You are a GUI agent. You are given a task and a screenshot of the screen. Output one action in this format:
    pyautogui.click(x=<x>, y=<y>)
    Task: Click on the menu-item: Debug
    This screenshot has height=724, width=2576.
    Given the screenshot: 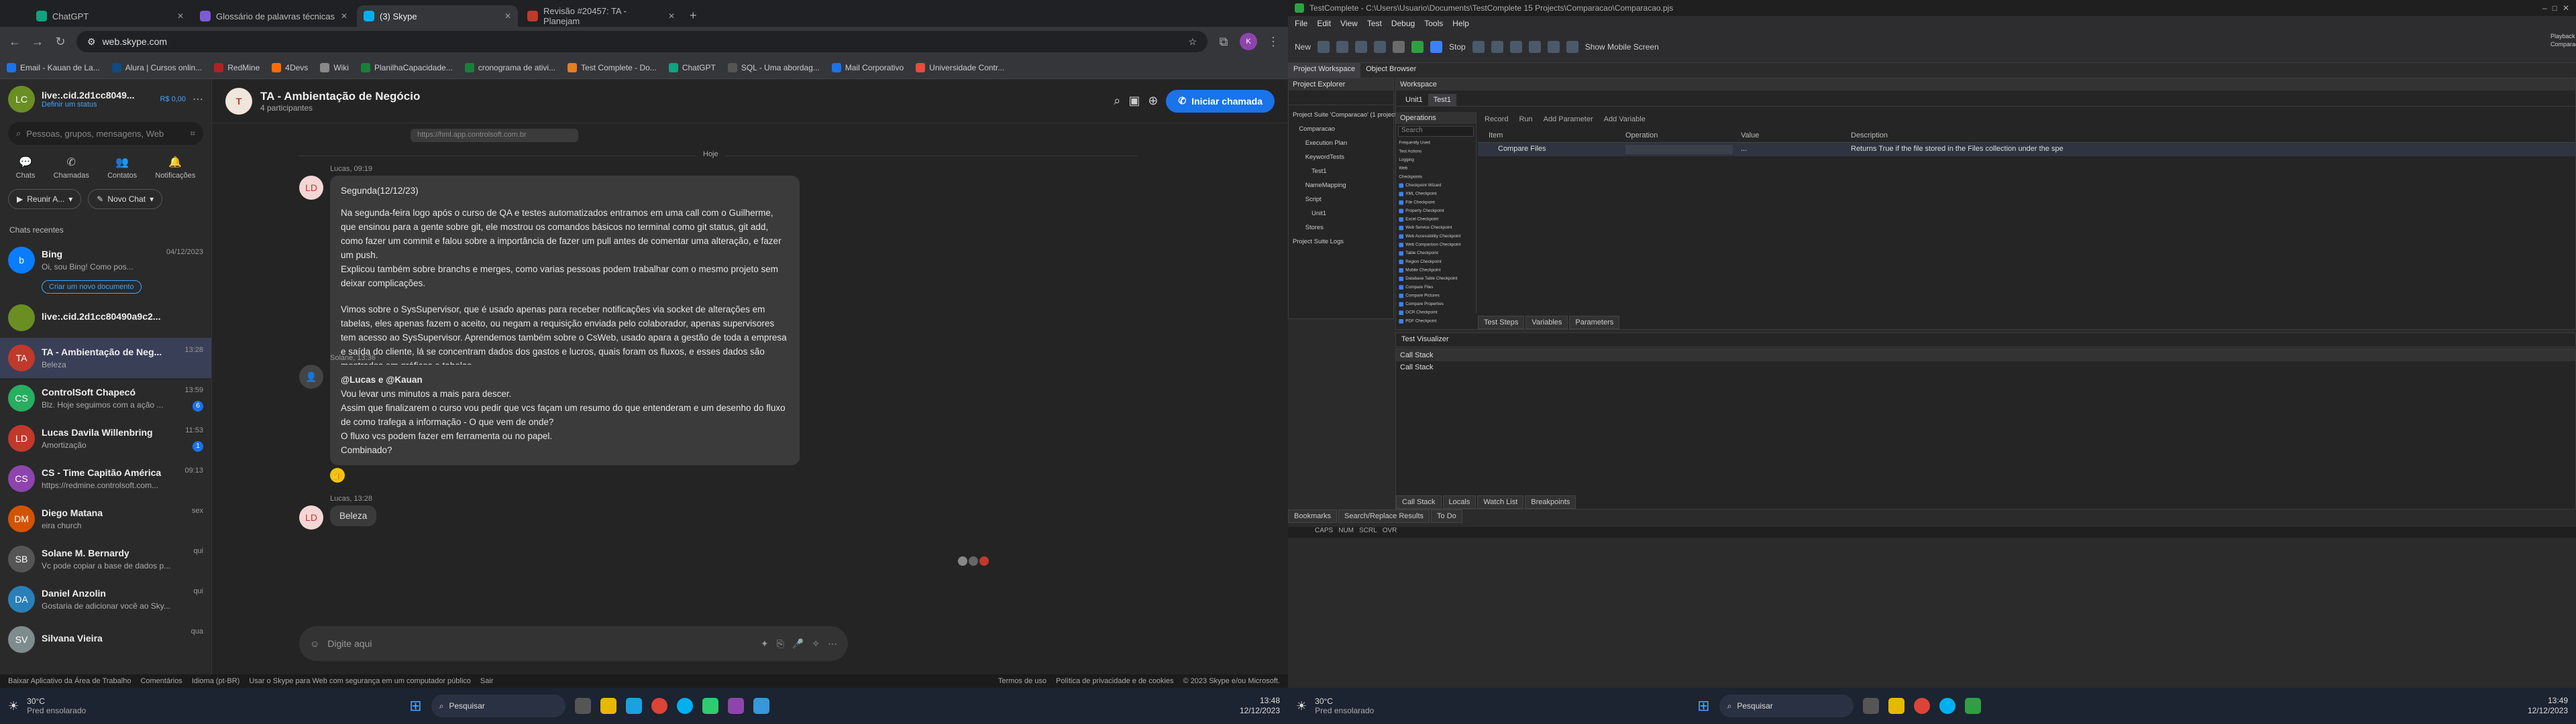 What is the action you would take?
    pyautogui.click(x=1403, y=24)
    